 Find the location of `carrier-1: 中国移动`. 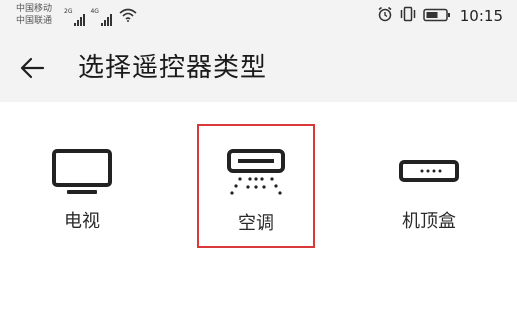

carrier-1: 中国移动 is located at coordinates (34, 9).